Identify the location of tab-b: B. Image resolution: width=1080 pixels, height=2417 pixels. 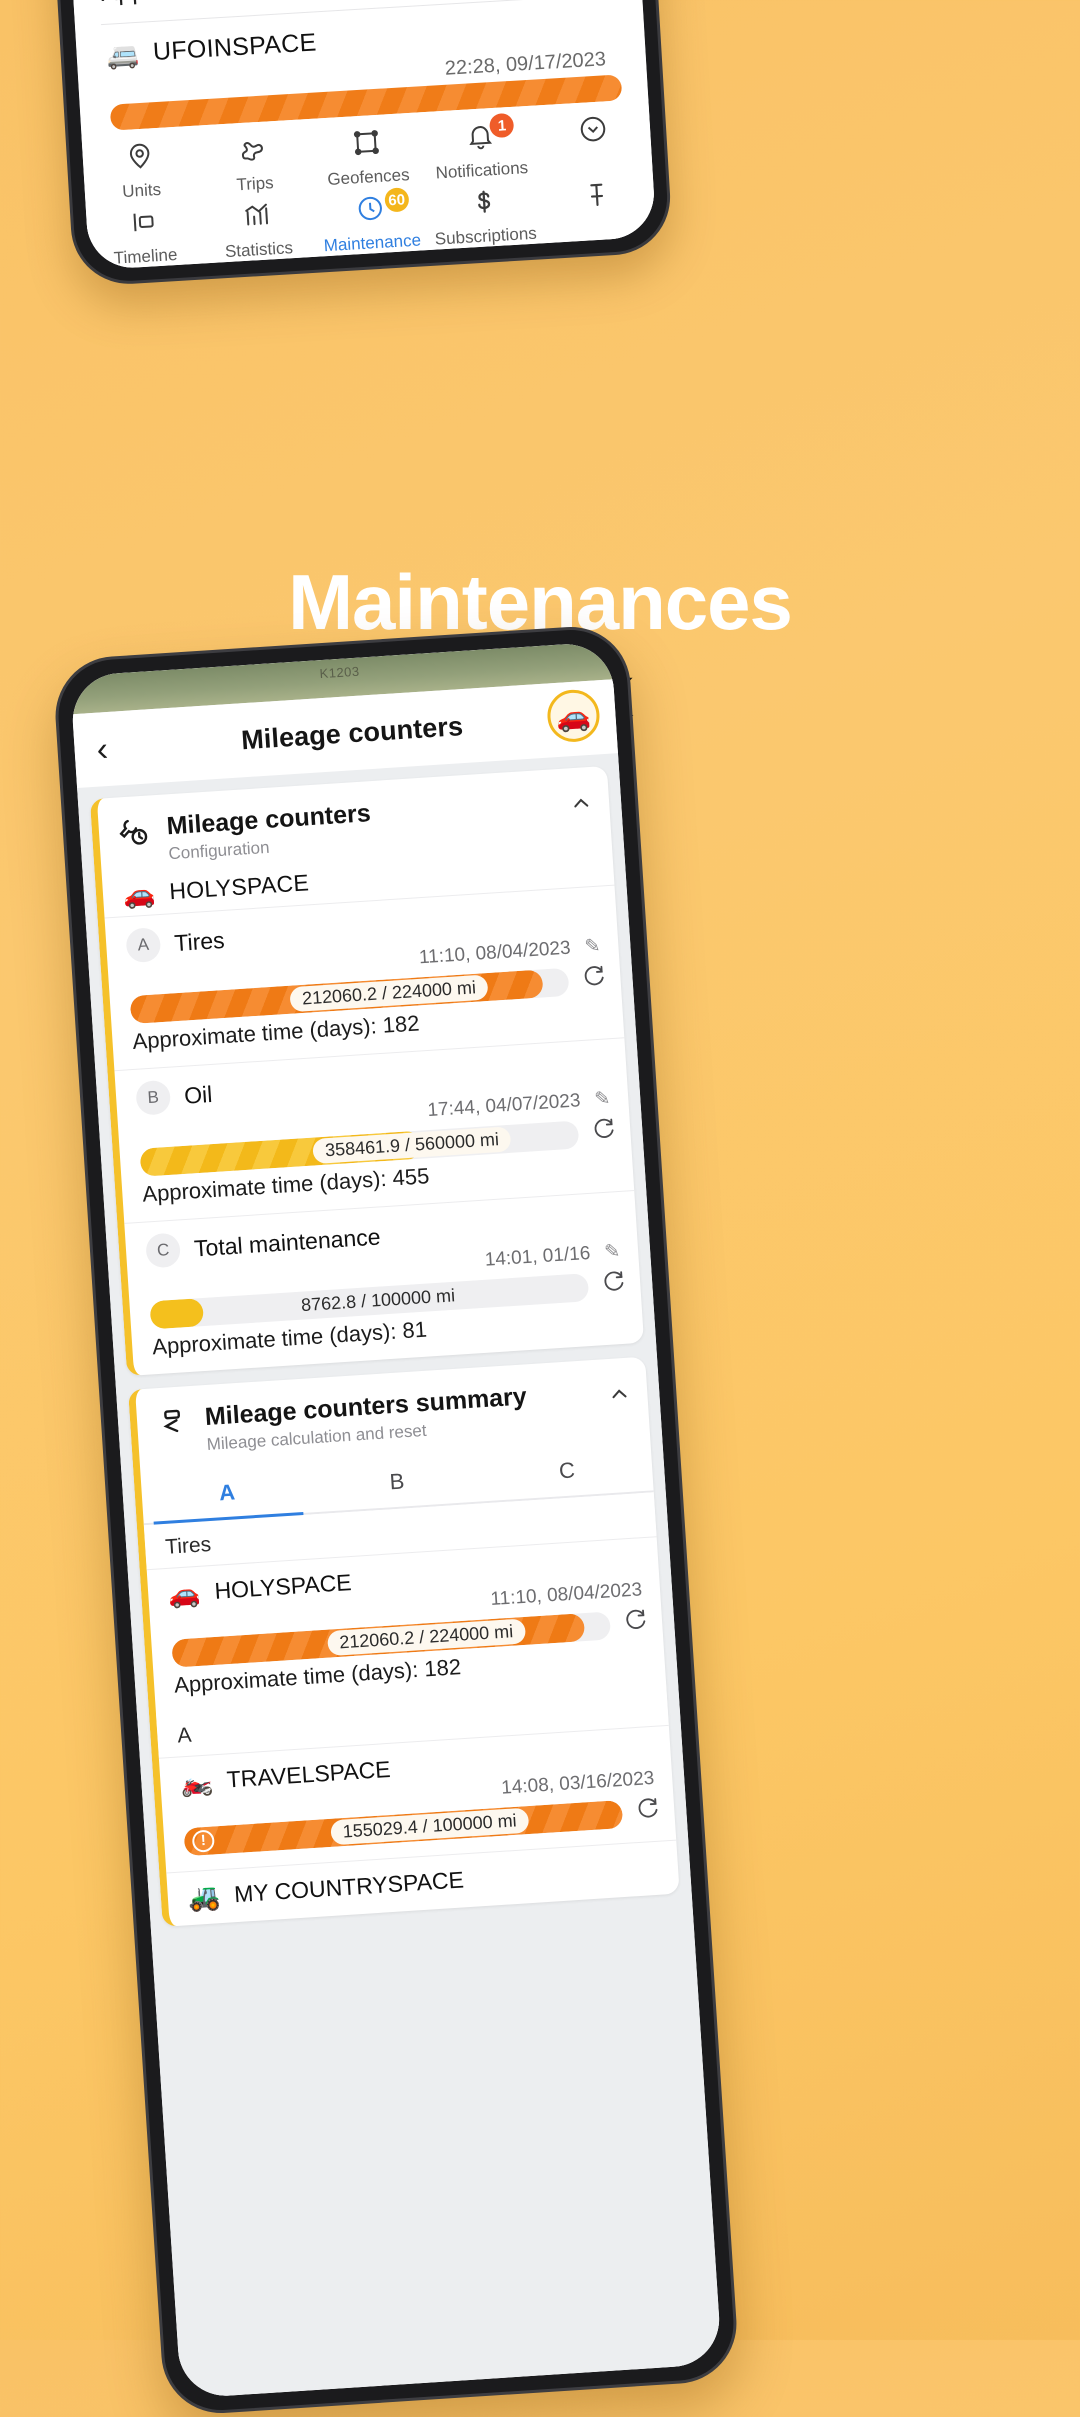
(397, 1482).